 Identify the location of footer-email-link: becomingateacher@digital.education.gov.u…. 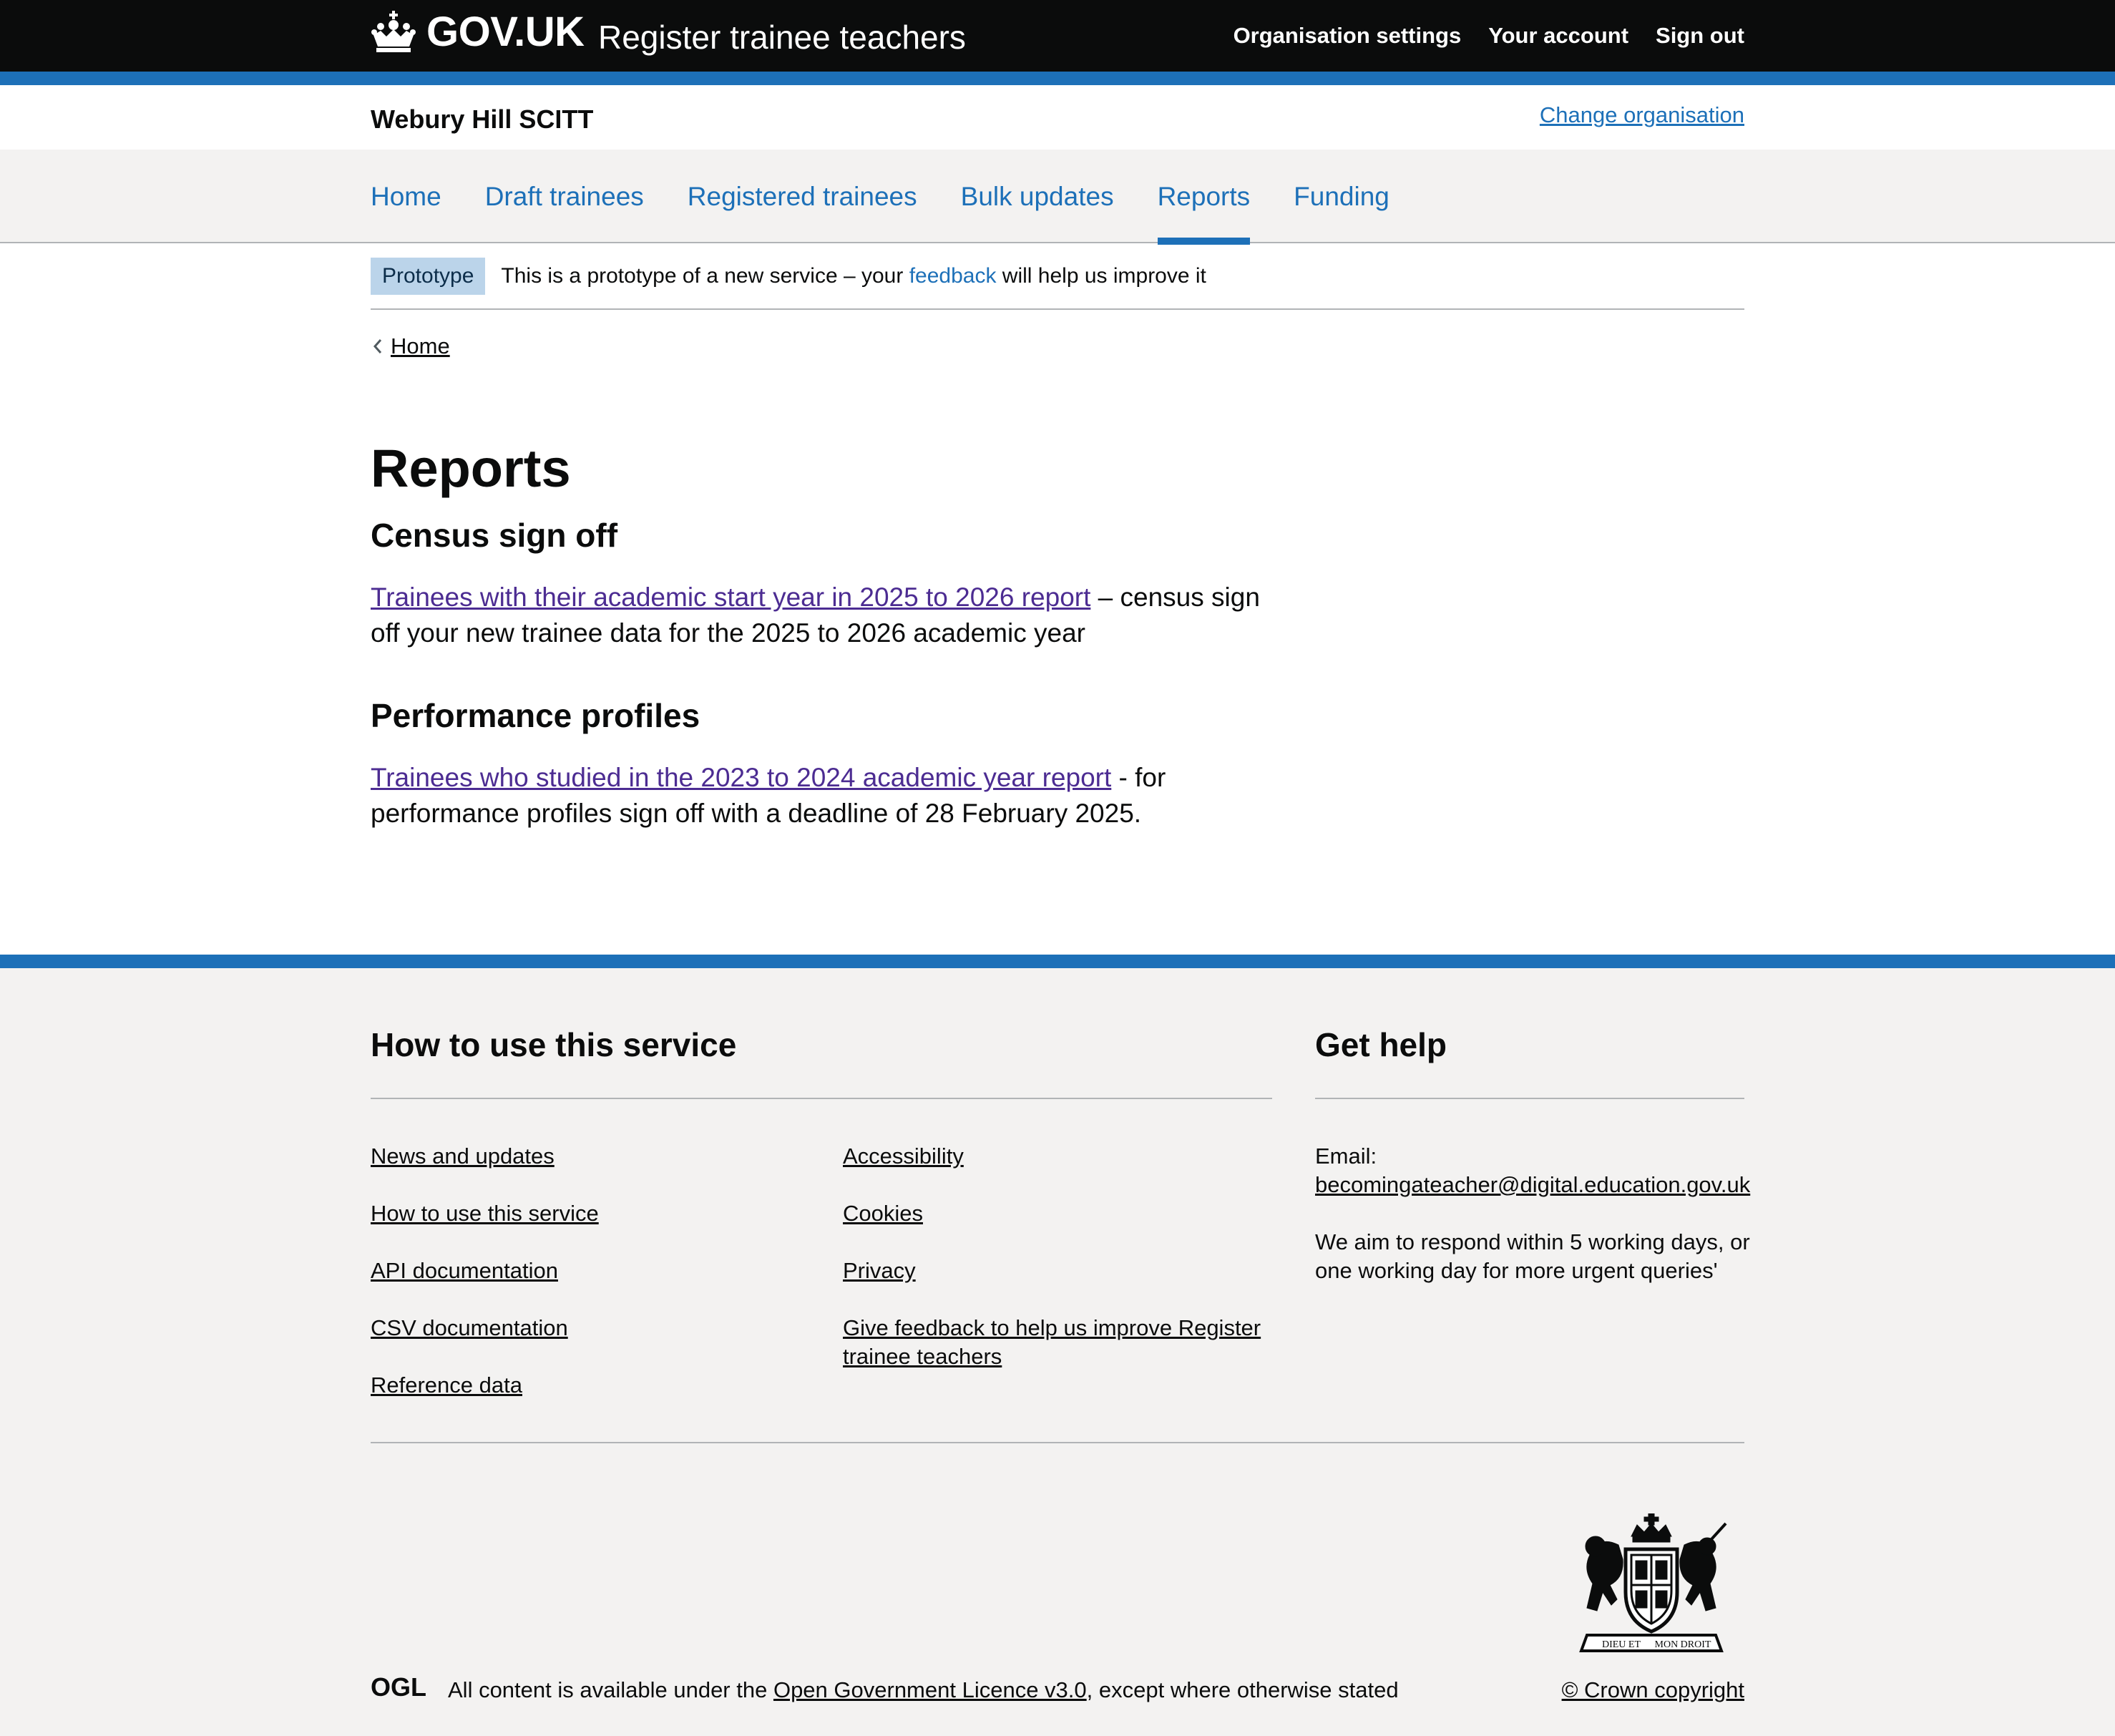
(1533, 1185).